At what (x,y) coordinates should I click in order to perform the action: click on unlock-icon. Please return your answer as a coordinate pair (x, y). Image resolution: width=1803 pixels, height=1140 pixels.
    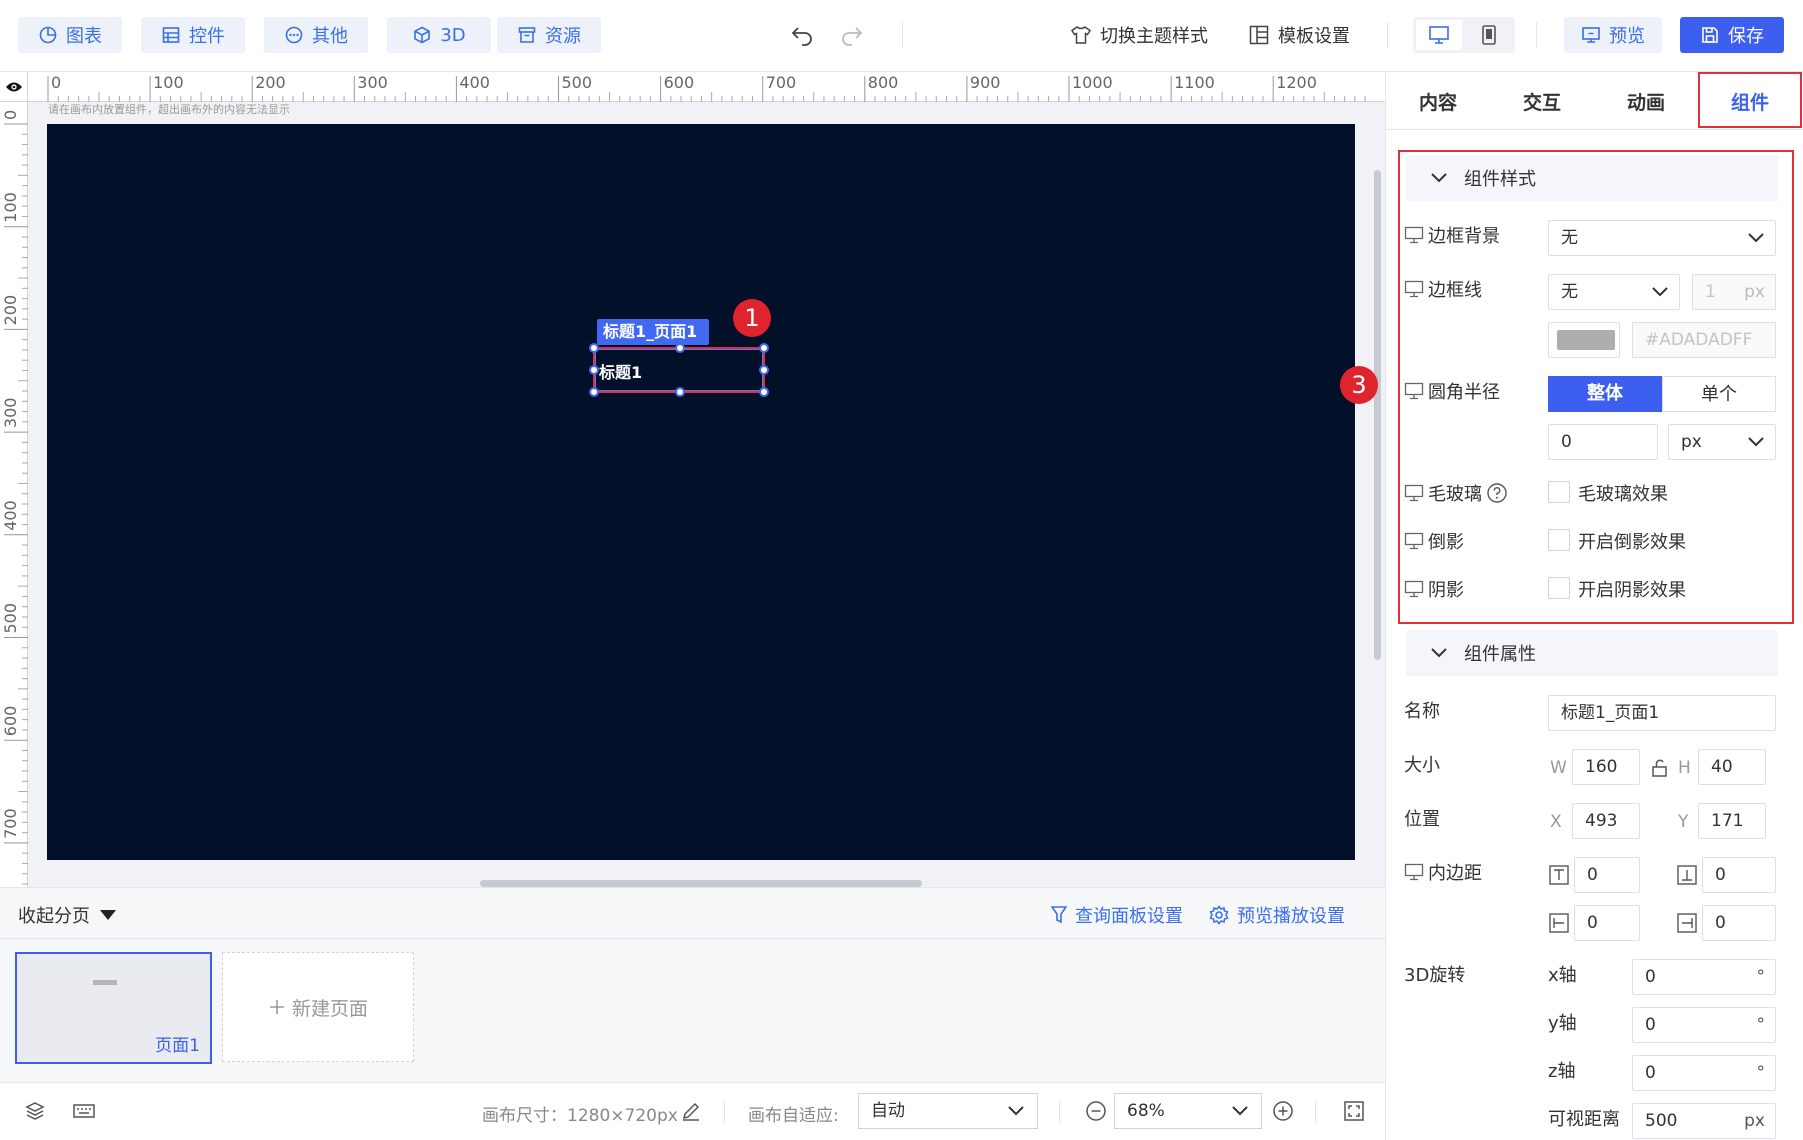
    Looking at the image, I should click on (1660, 768).